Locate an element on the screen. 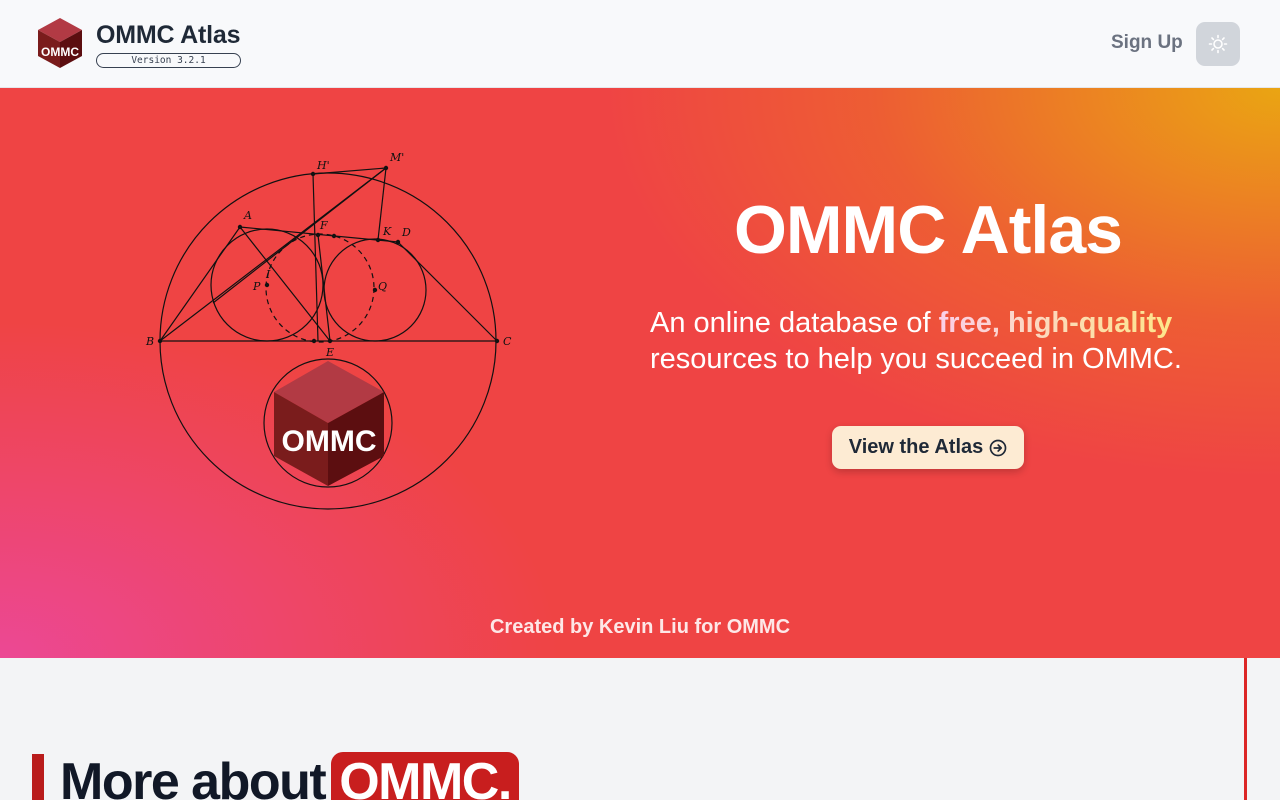 This screenshot has width=1280, height=800. geometry-diagram: H' M' A F K D P Q B C E I OMMC is located at coordinates (328, 330).